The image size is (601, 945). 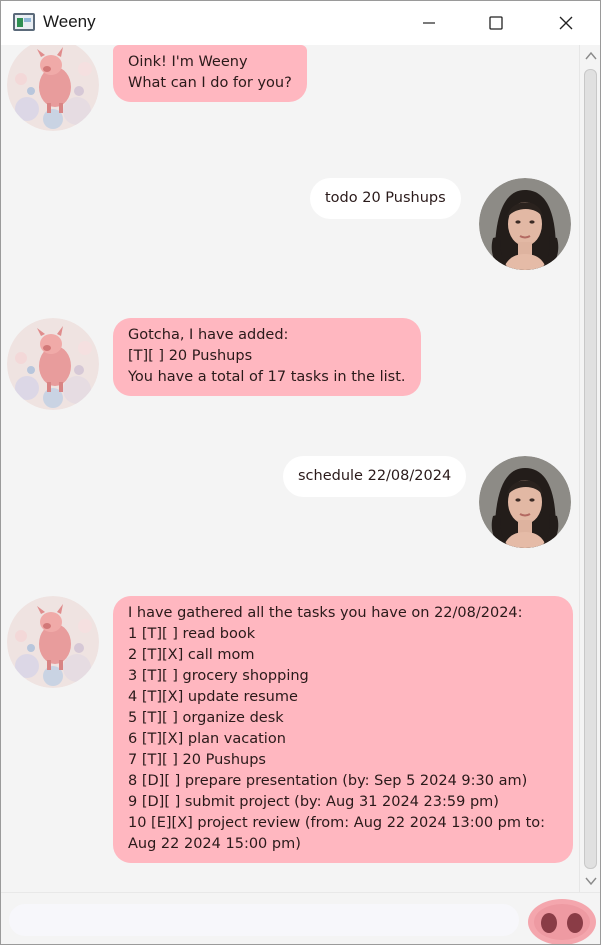 I want to click on title-bar: Weeny, so click(x=300, y=23).